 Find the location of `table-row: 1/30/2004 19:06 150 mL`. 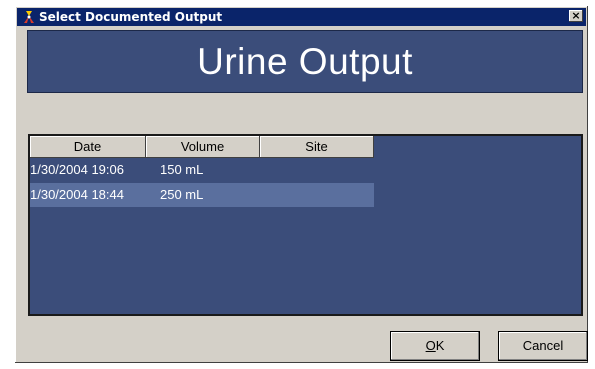

table-row: 1/30/2004 19:06 150 mL is located at coordinates (202, 170).